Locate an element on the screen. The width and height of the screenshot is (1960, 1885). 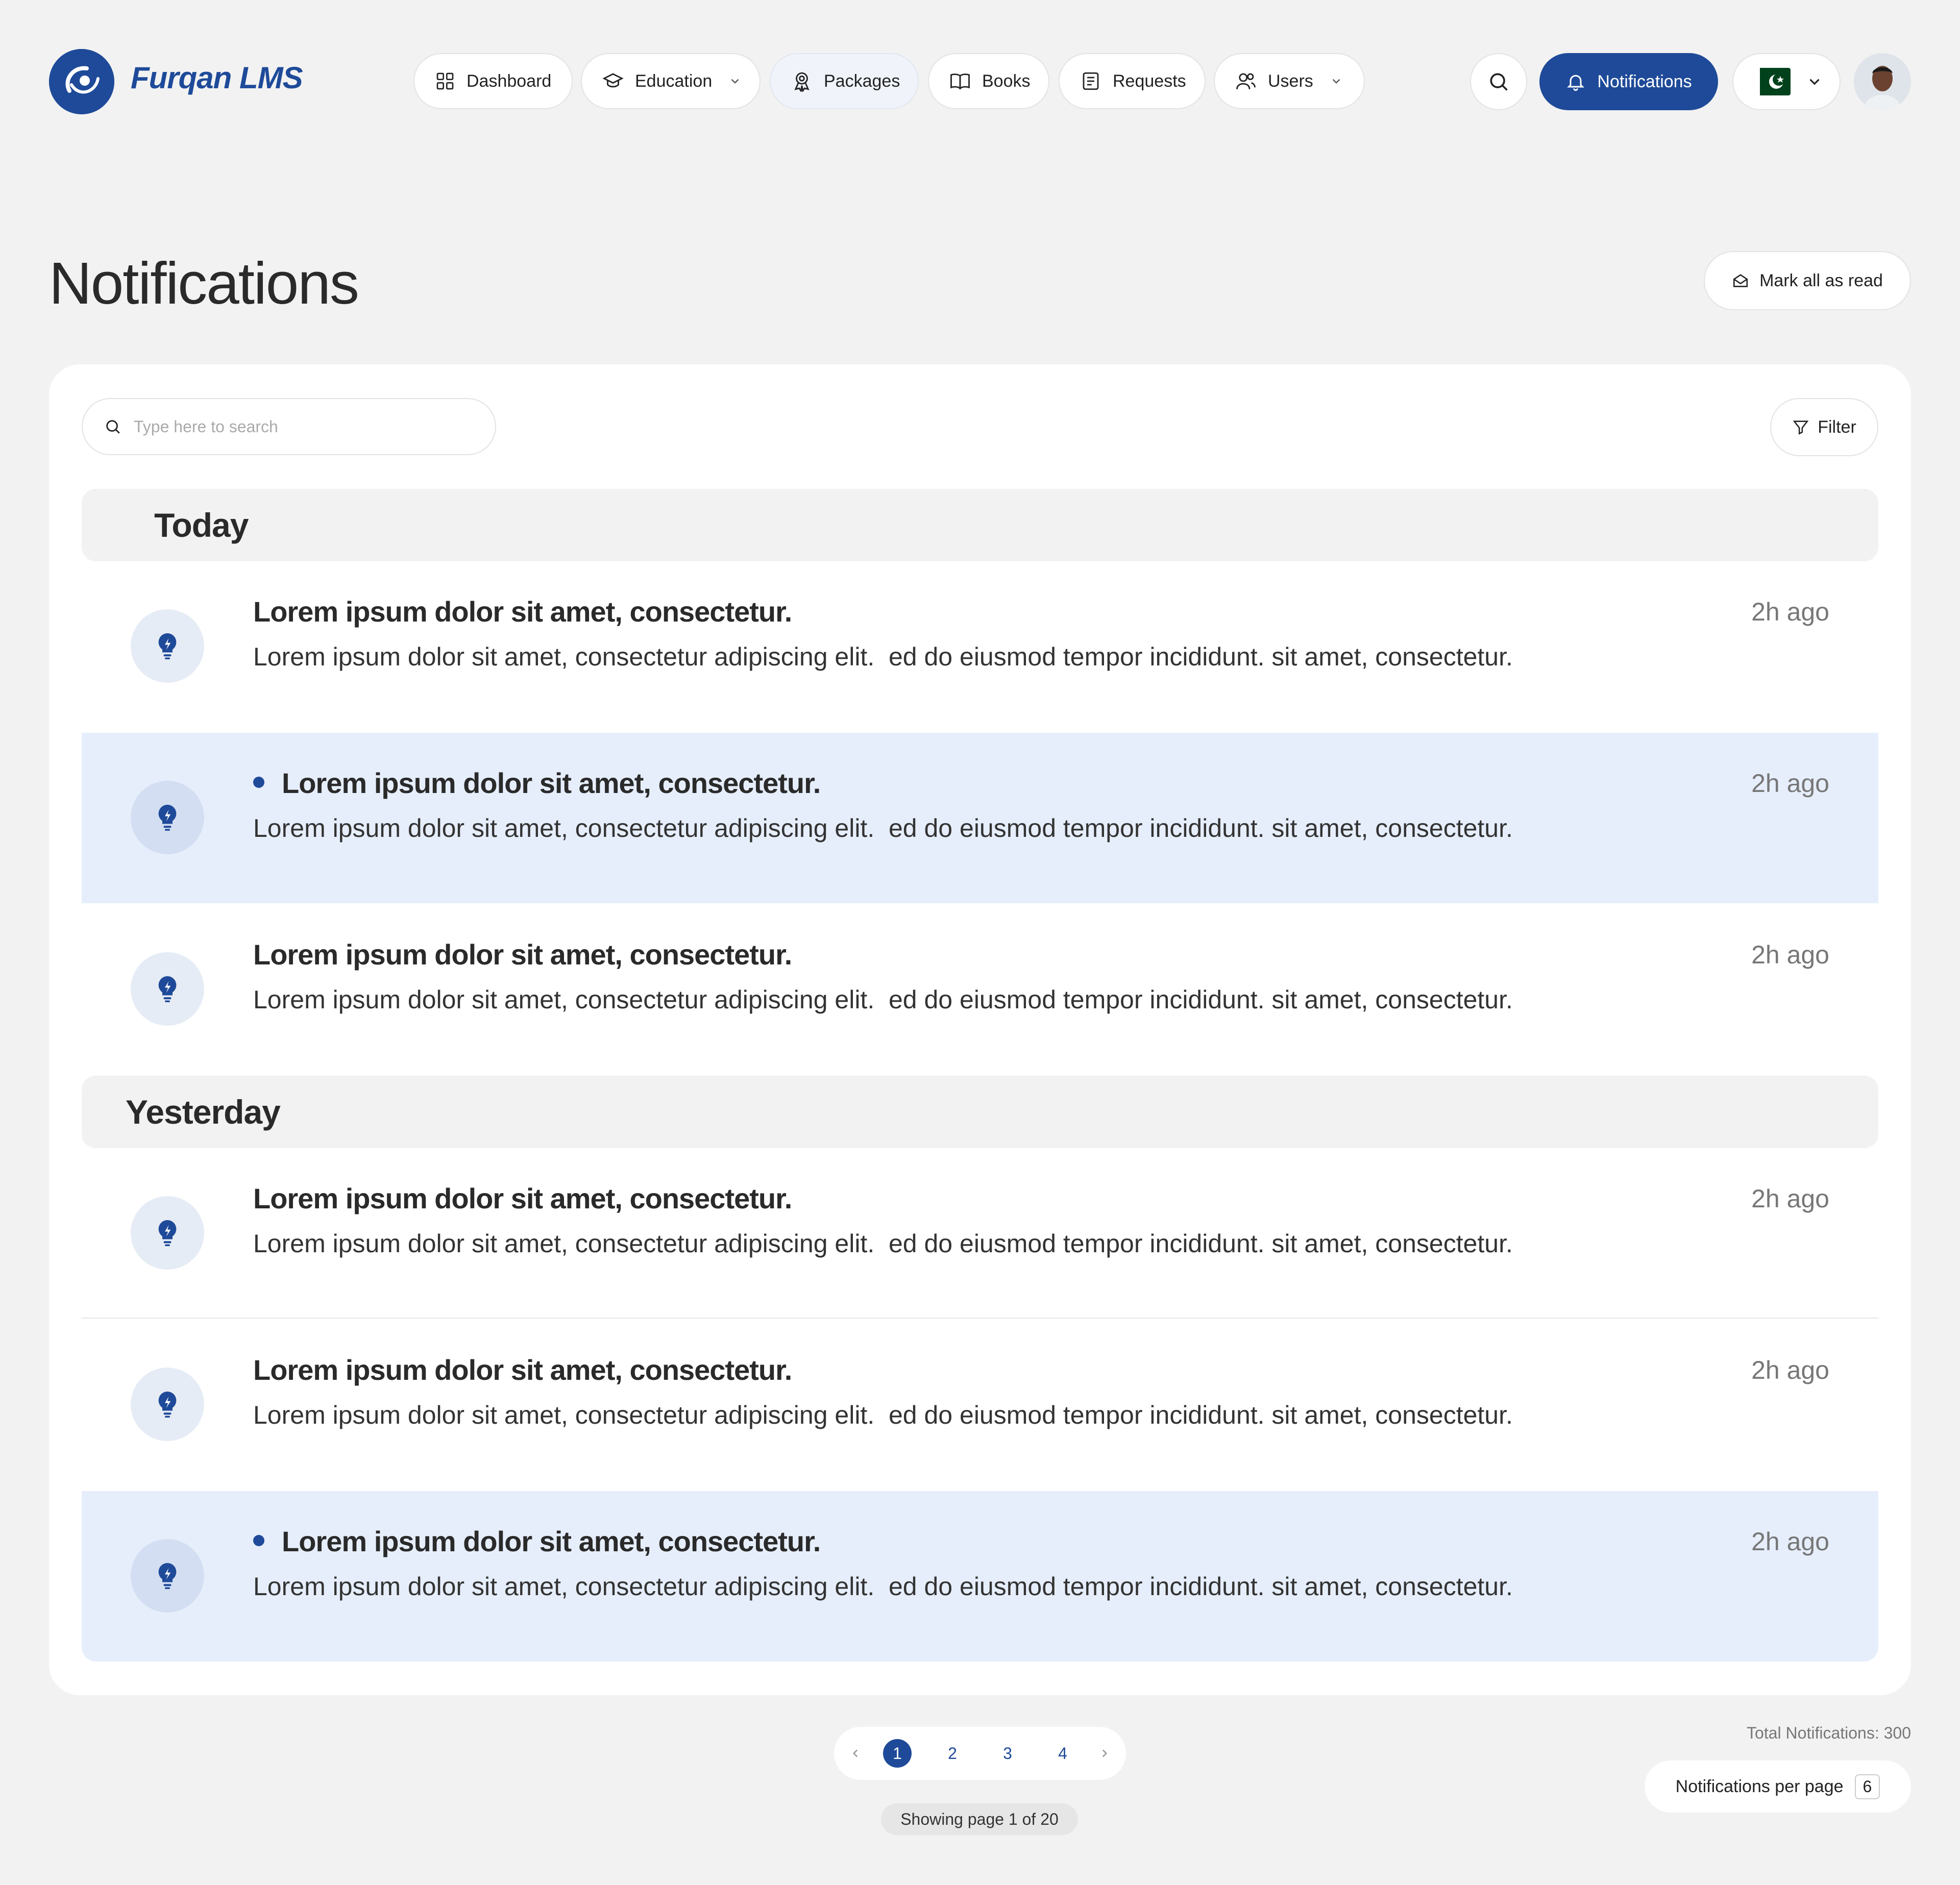
per-page-selector: Notifications per page 6 is located at coordinates (1778, 1786).